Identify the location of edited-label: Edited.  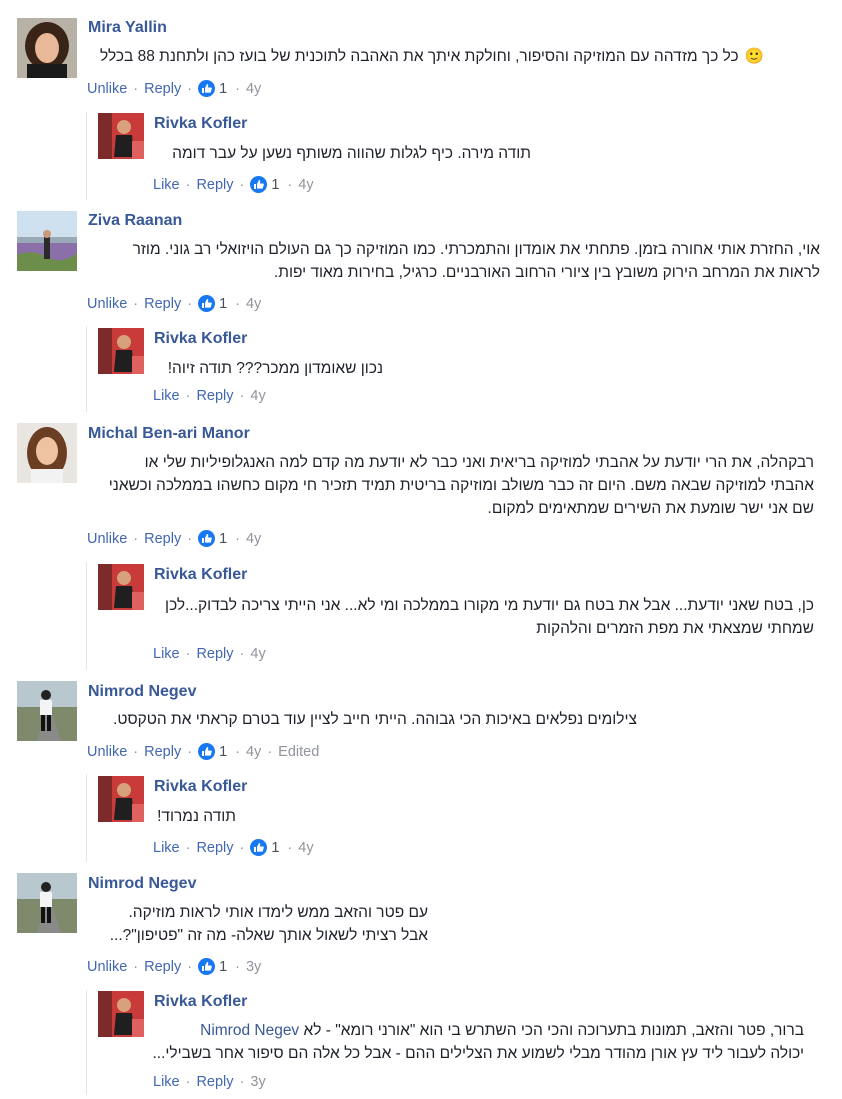
(298, 752).